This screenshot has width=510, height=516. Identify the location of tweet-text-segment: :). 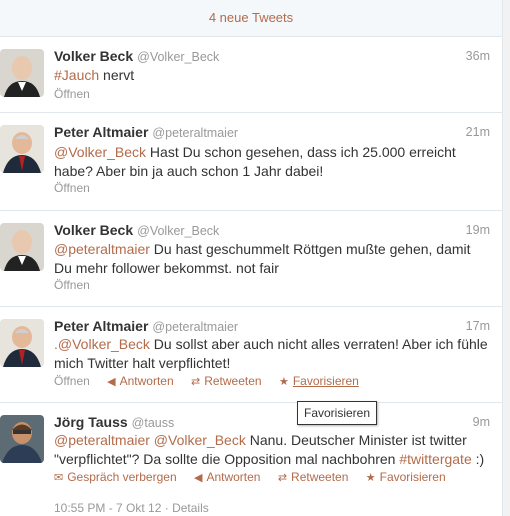
(478, 459).